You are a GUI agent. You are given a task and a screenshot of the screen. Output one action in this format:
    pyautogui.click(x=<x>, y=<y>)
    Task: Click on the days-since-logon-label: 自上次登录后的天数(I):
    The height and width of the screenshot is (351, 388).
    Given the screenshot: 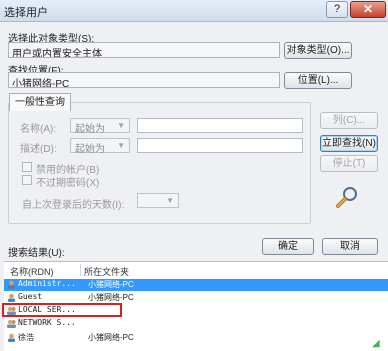 What is the action you would take?
    pyautogui.click(x=73, y=205)
    